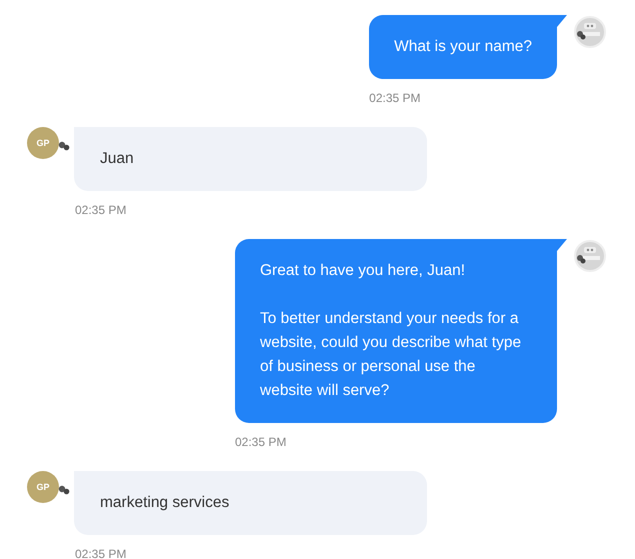 The width and height of the screenshot is (635, 559). Describe the element at coordinates (117, 159) in the screenshot. I see `message-text: Juan` at that location.